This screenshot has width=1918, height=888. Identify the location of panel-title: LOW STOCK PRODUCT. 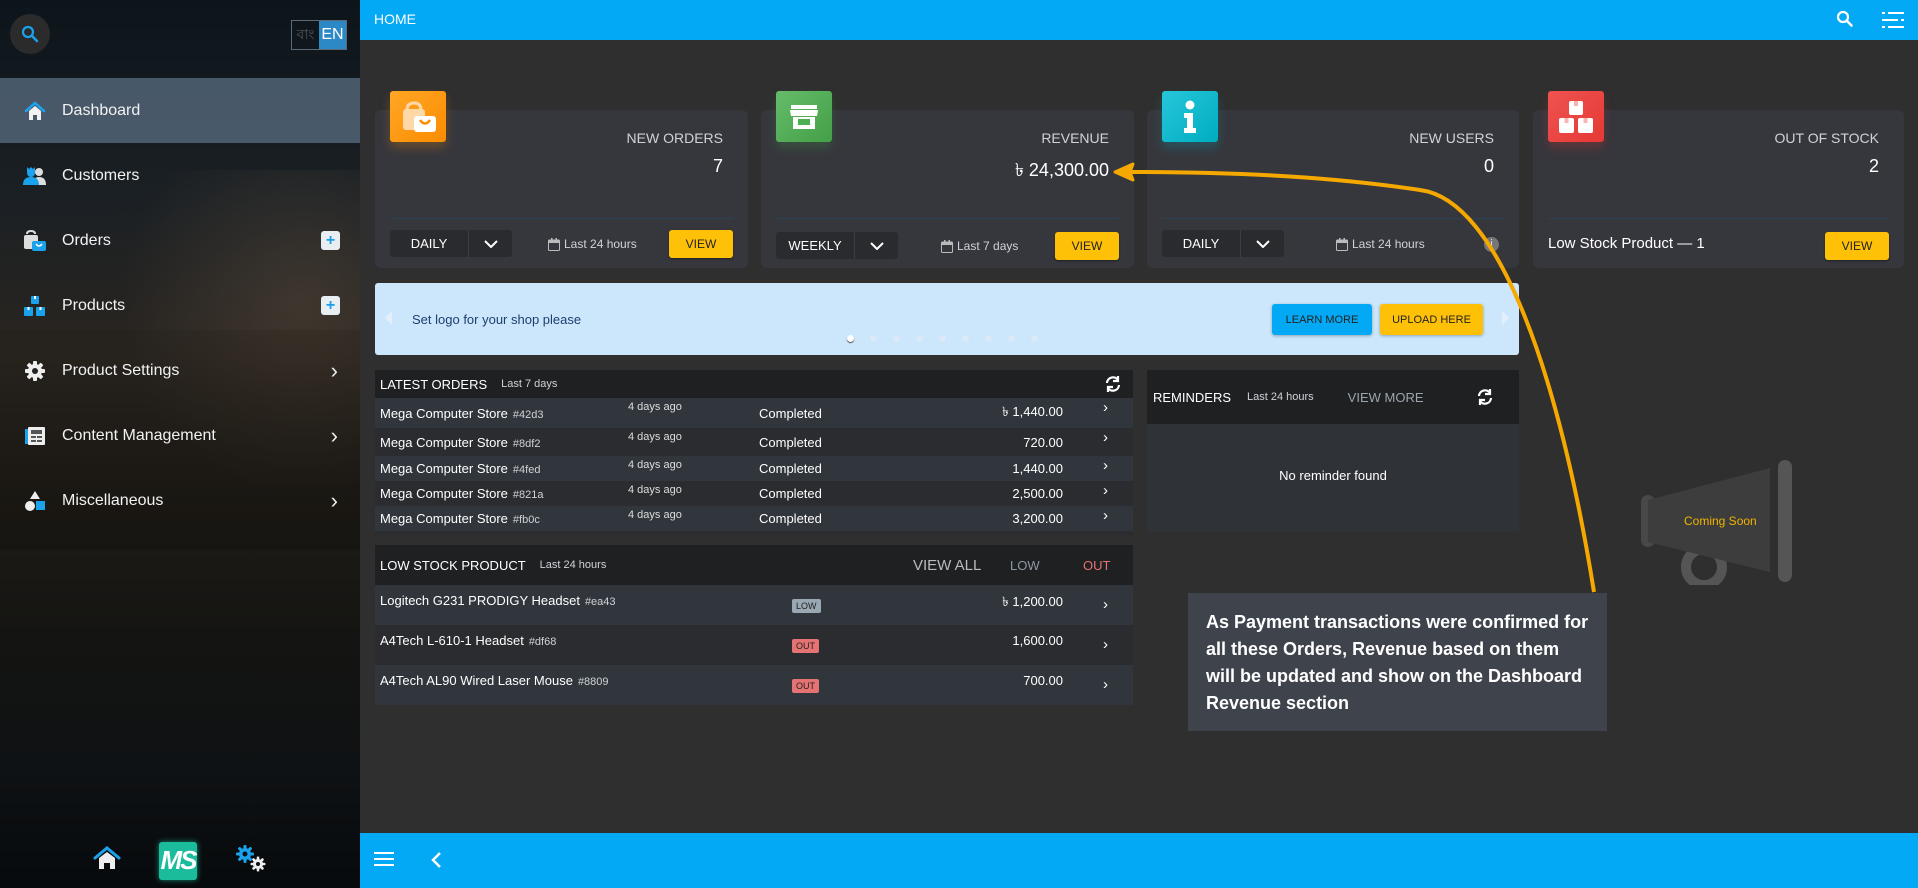
(453, 565).